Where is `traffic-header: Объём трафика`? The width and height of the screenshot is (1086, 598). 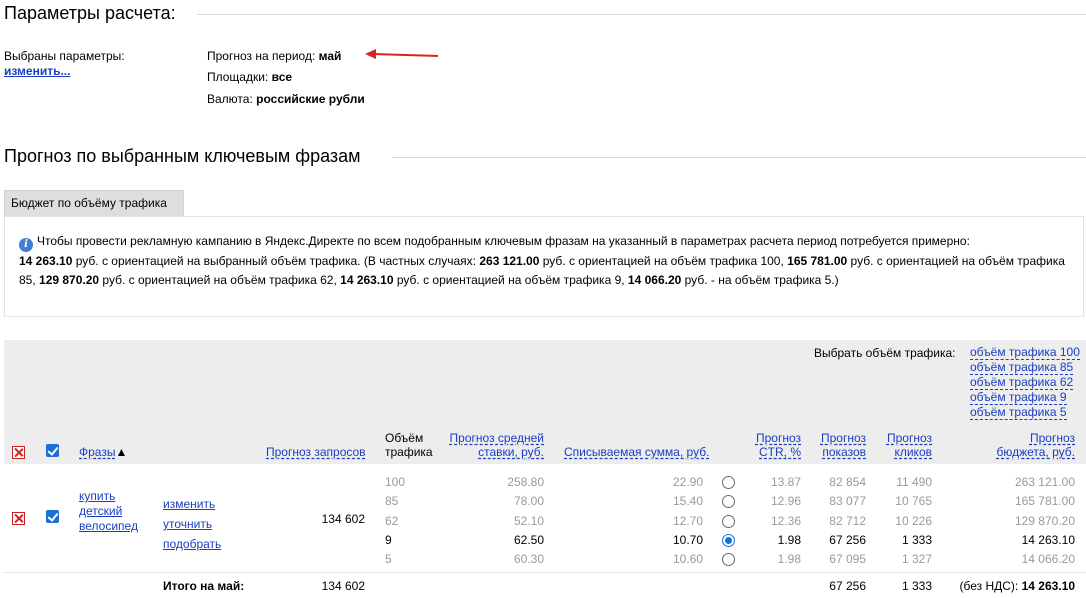 traffic-header: Объём трафика is located at coordinates (409, 445).